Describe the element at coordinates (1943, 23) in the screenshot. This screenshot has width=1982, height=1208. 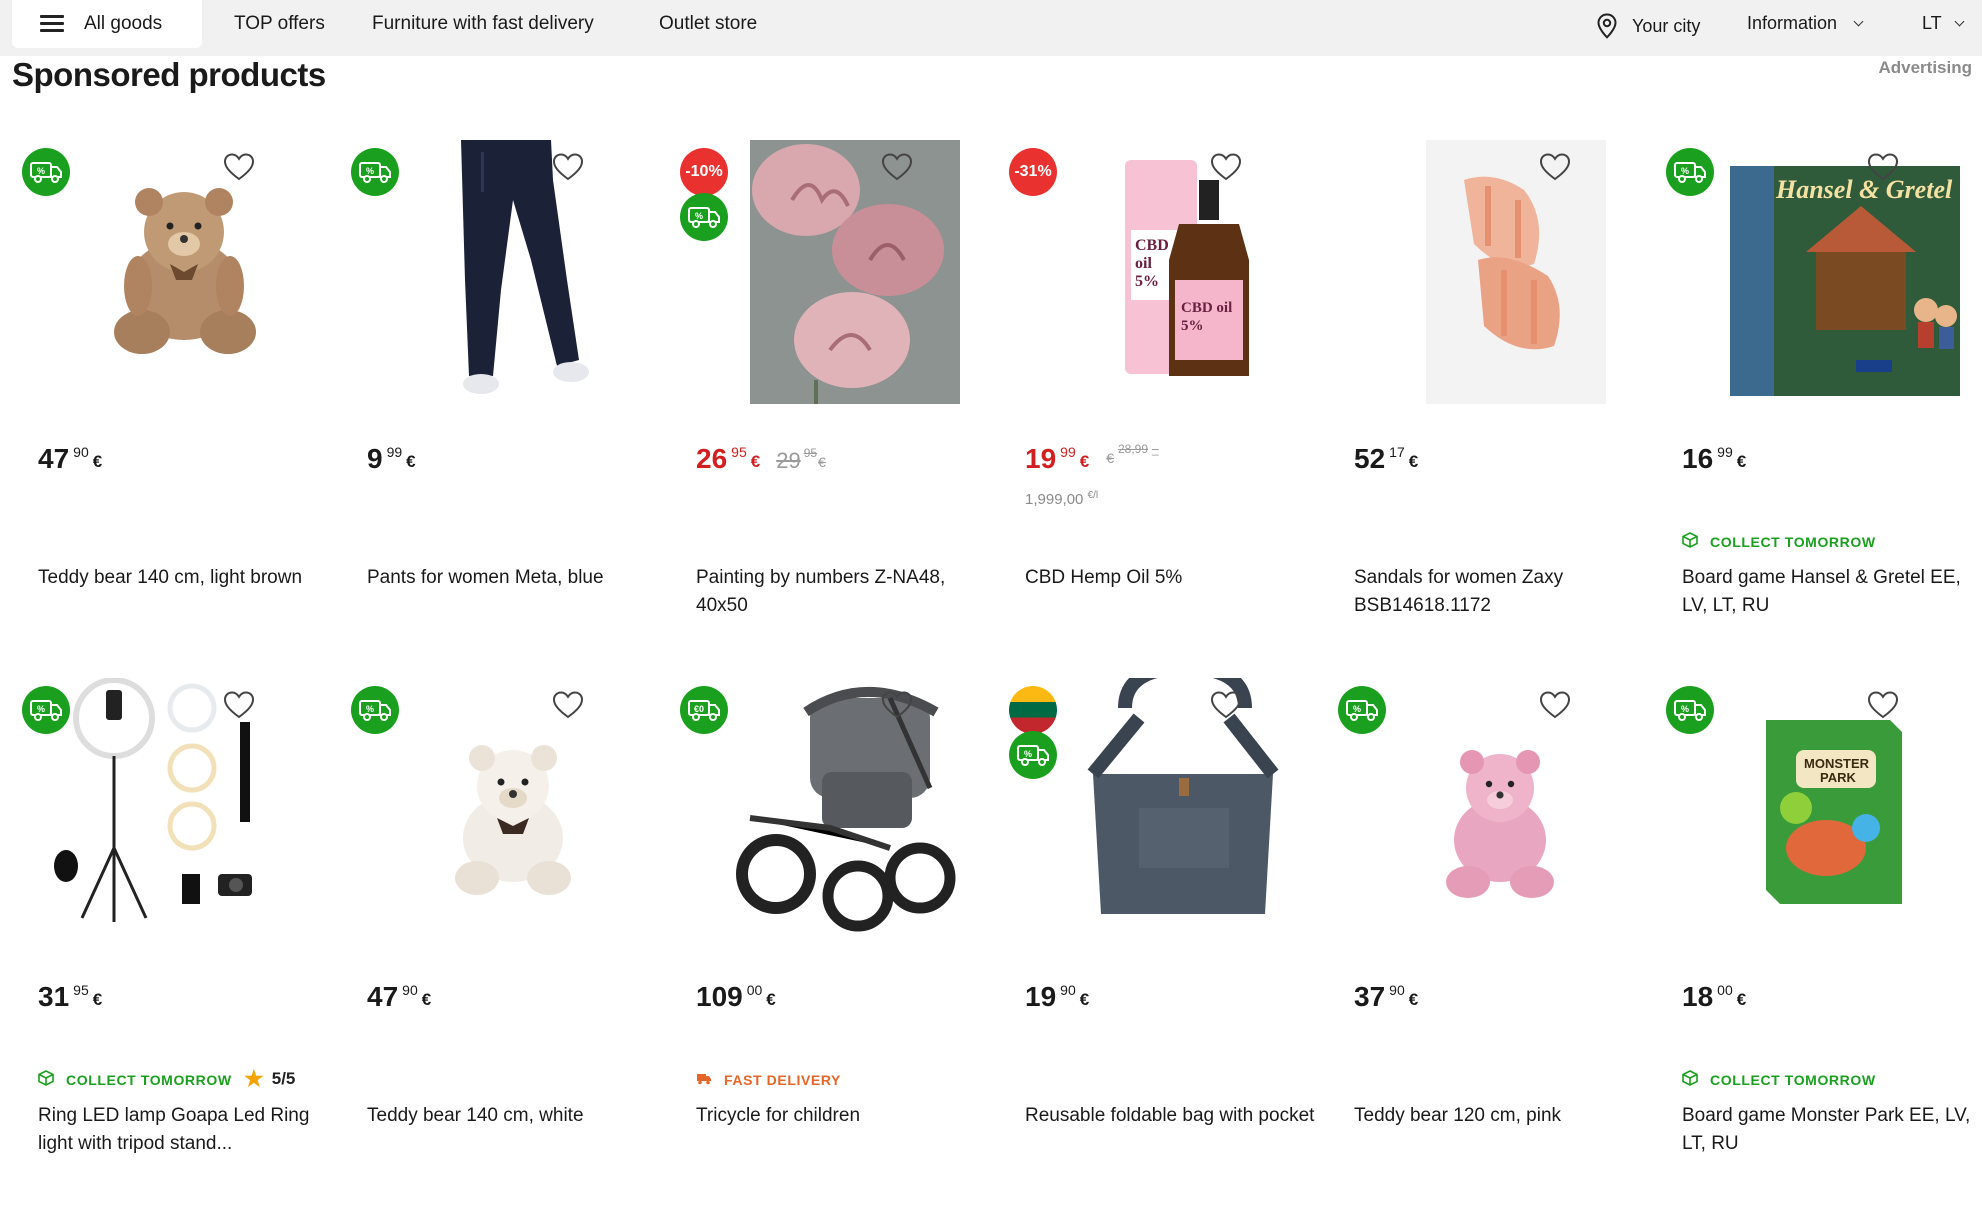
I see `language-selector: LT` at that location.